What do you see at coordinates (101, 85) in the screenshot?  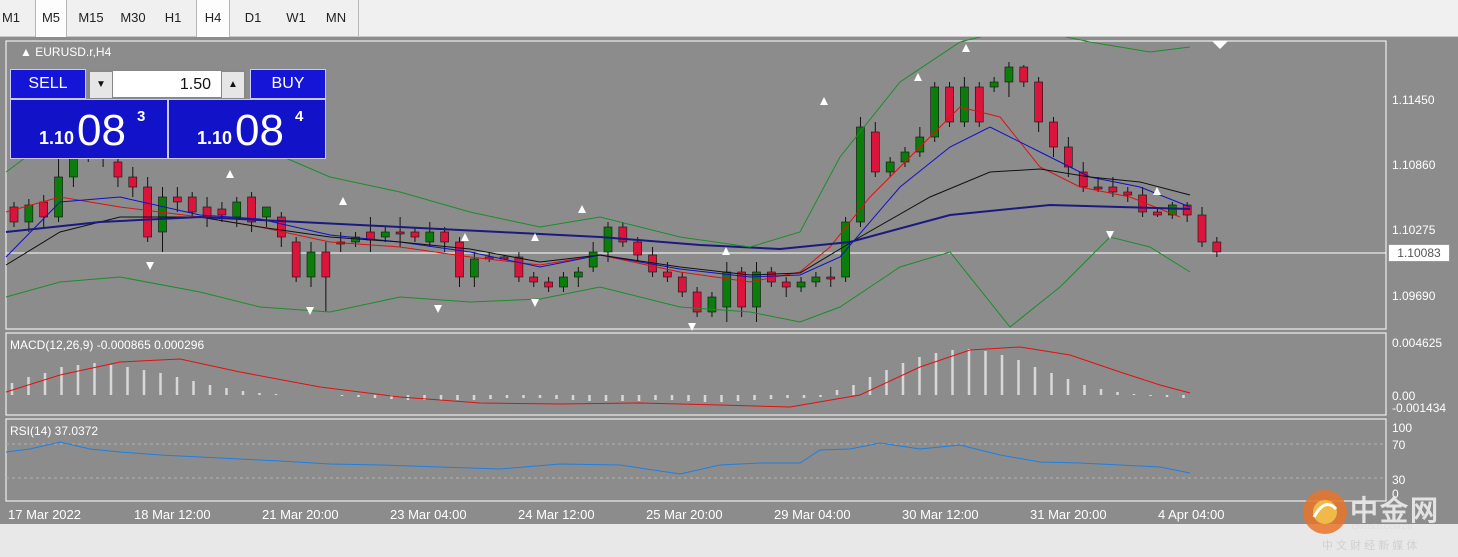 I see `volume-decrease-icon: ▼` at bounding box center [101, 85].